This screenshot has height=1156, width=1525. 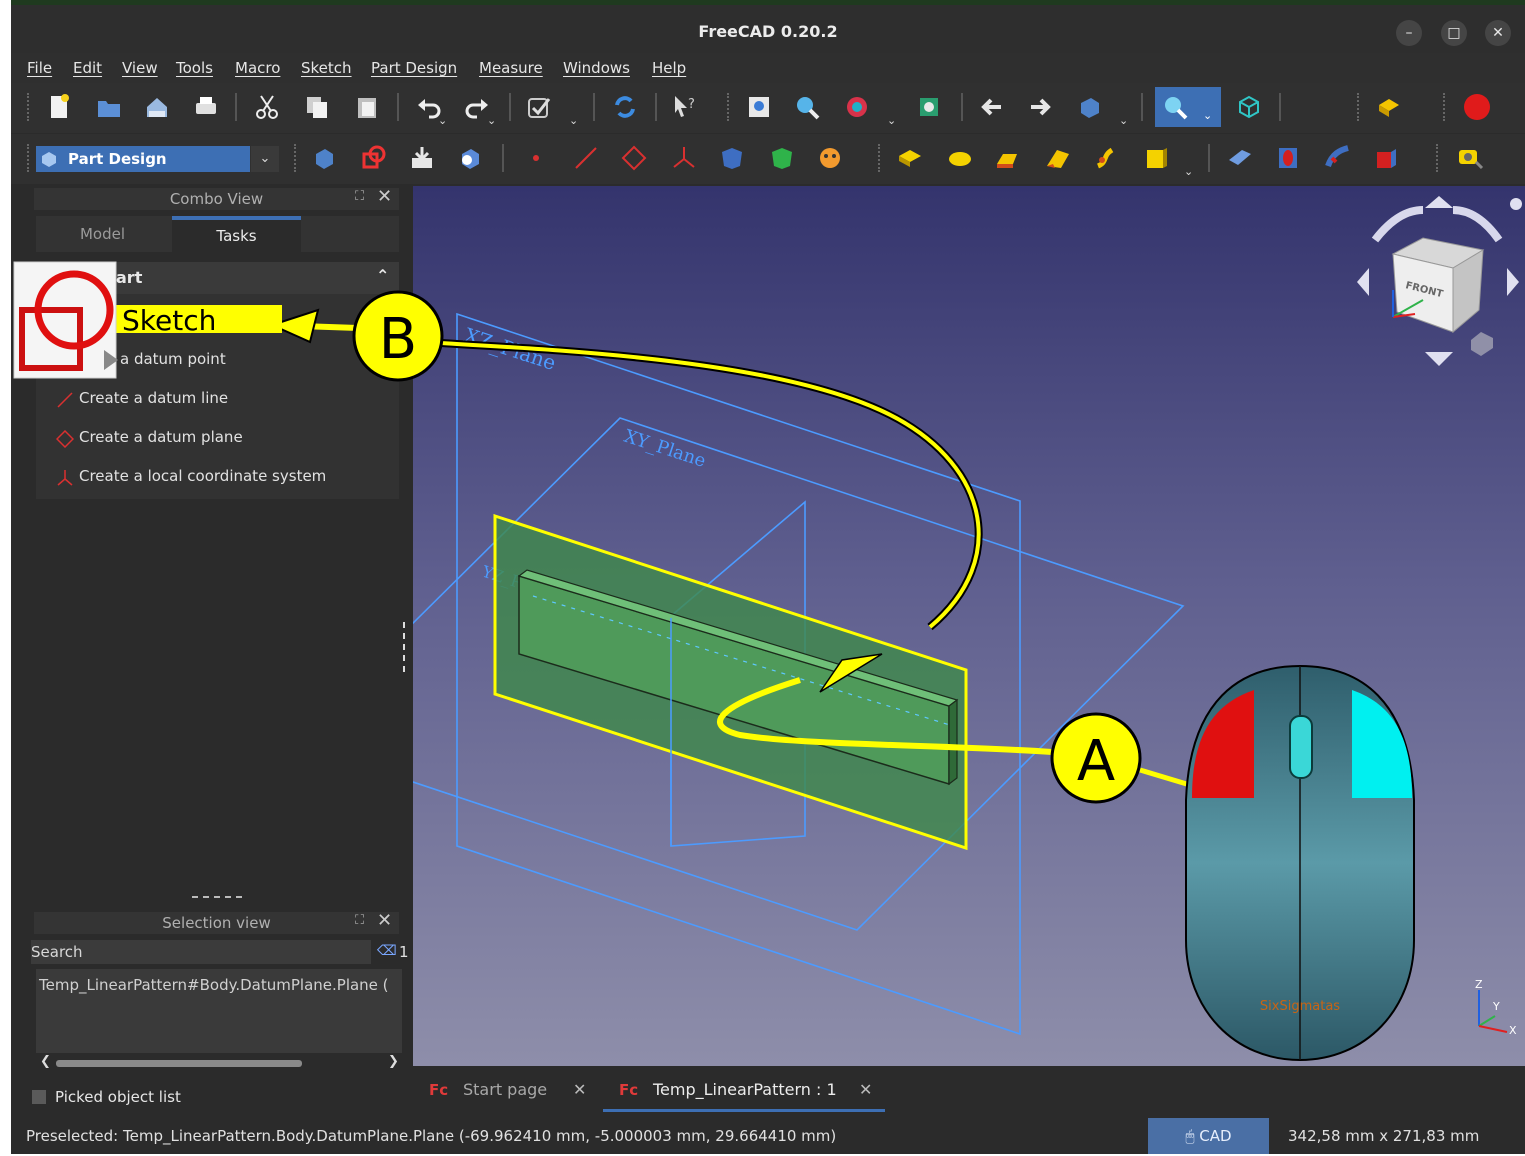 What do you see at coordinates (324, 158) in the screenshot?
I see `create-body-icon` at bounding box center [324, 158].